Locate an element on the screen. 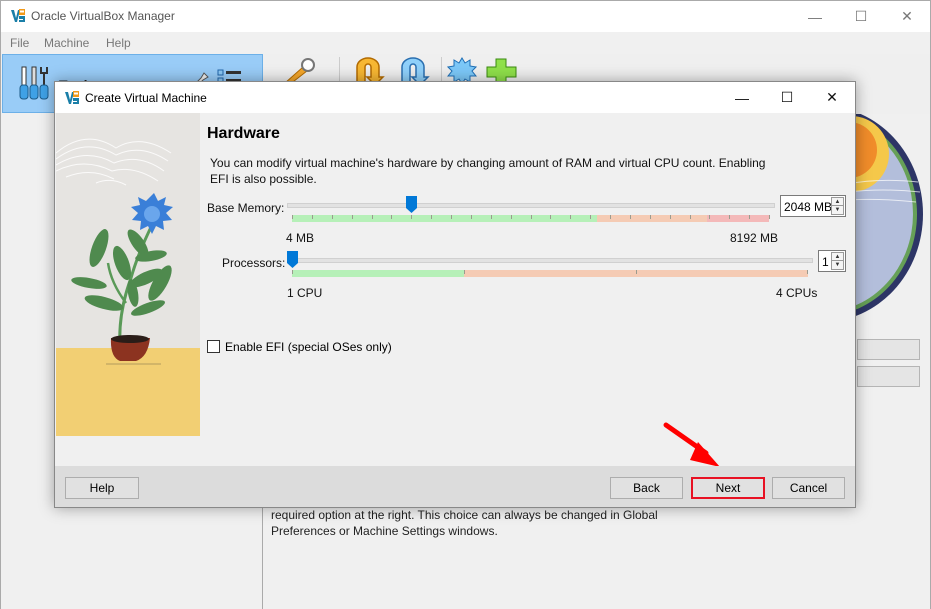 The height and width of the screenshot is (609, 931). wizard-illustration is located at coordinates (128, 274).